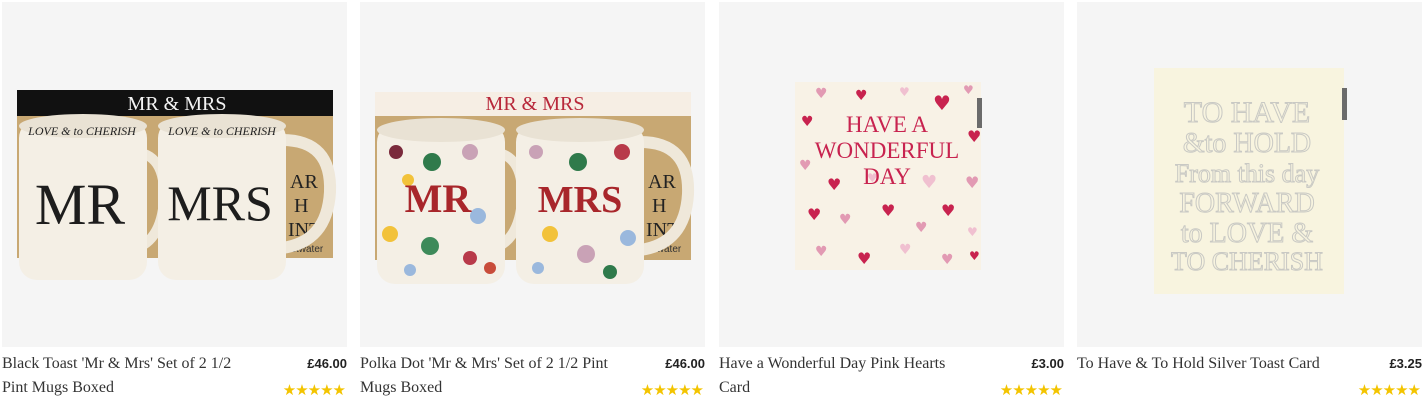 The width and height of the screenshot is (1424, 406). Describe the element at coordinates (1247, 173) in the screenshot. I see `card-text-line: From this day` at that location.